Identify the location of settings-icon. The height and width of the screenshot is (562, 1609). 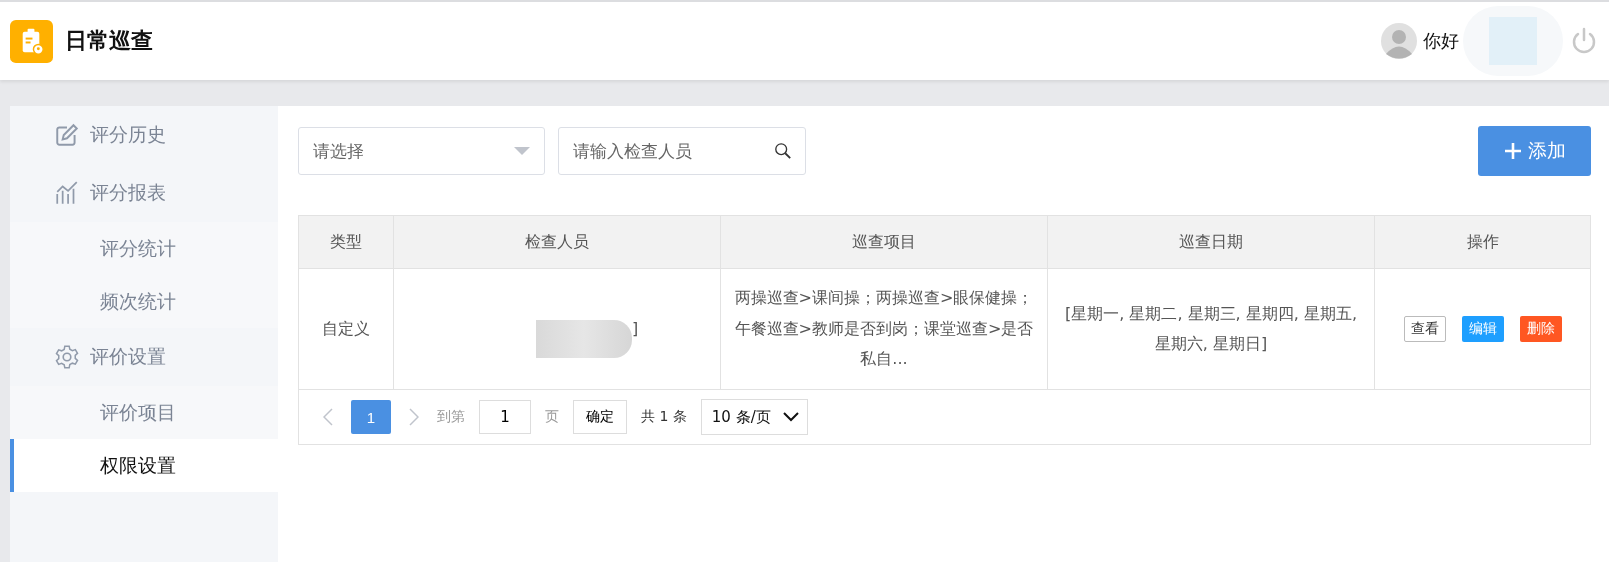
(67, 357).